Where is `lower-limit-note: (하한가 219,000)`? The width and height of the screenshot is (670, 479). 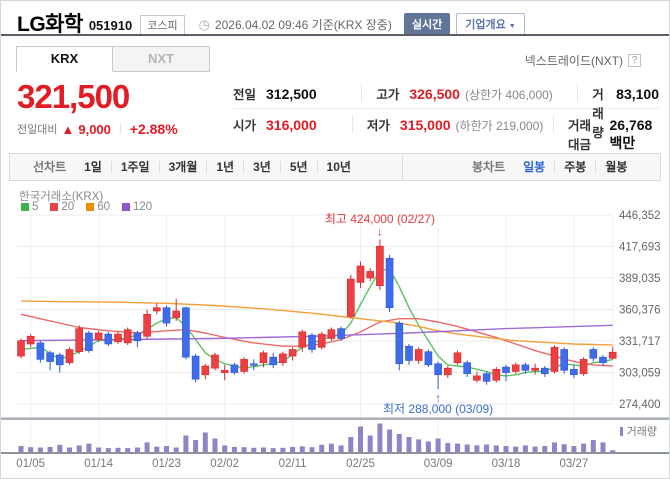 lower-limit-note: (하한가 219,000) is located at coordinates (499, 126).